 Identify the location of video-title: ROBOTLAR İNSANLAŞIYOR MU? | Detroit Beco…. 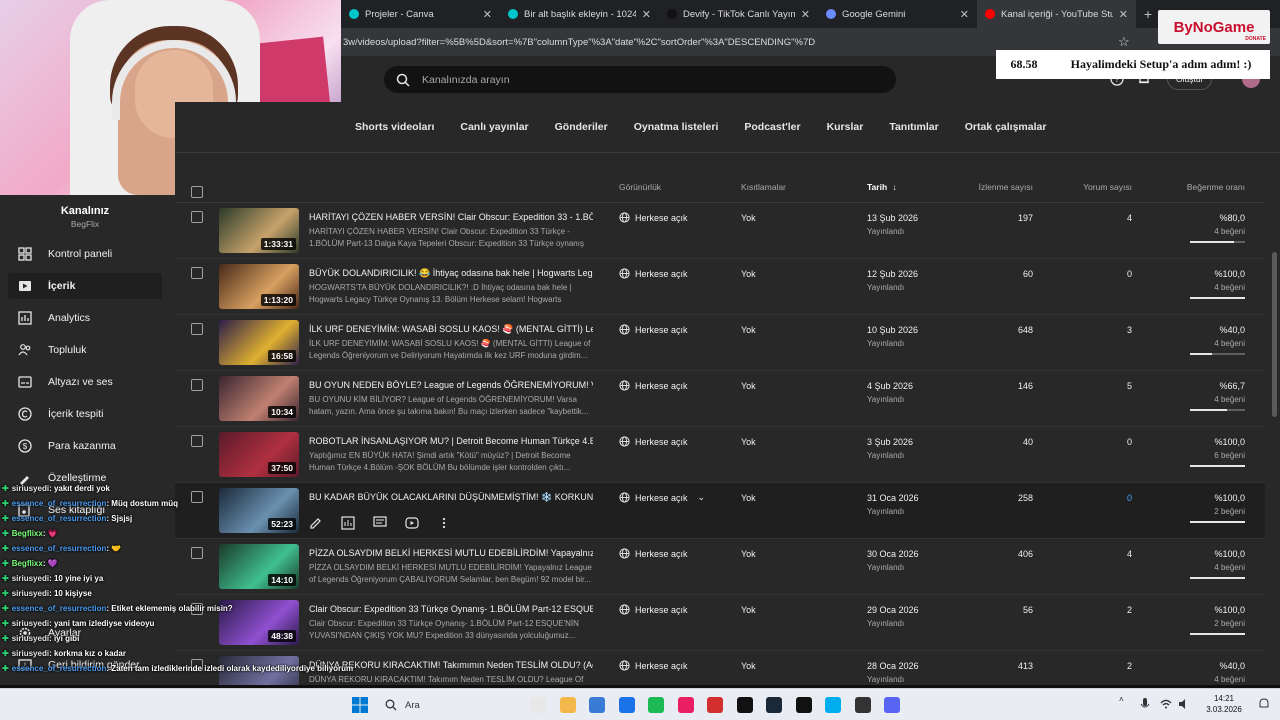
(451, 441).